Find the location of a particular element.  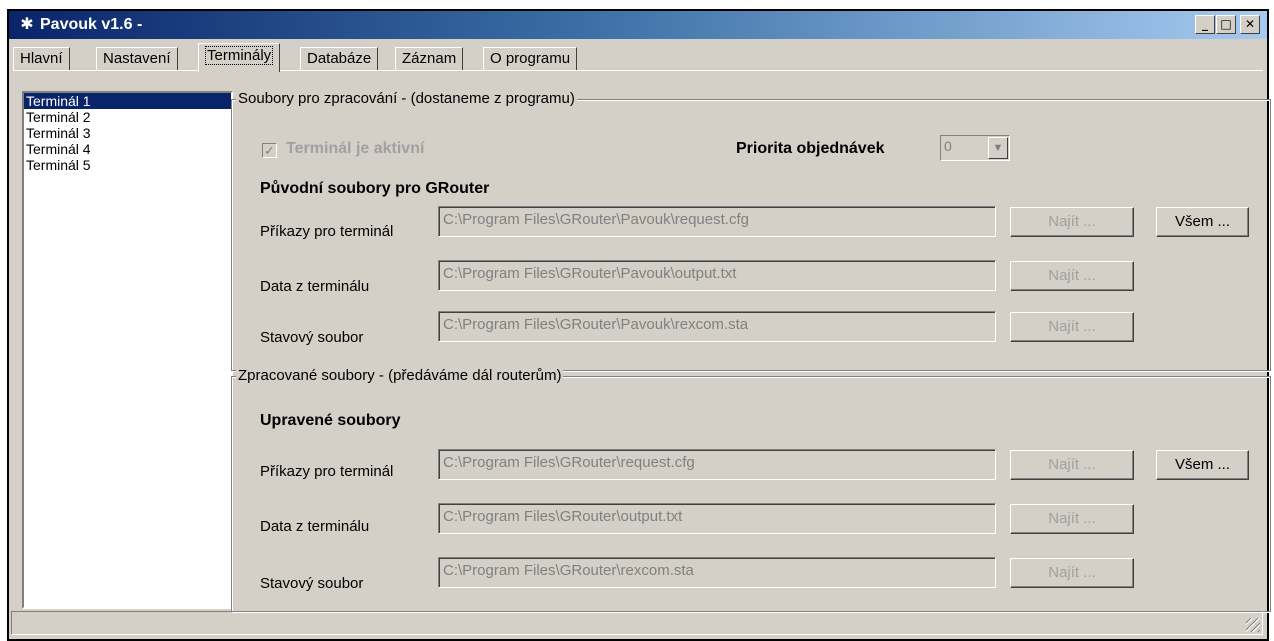

tab-databaze: Databáze is located at coordinates (339, 59).